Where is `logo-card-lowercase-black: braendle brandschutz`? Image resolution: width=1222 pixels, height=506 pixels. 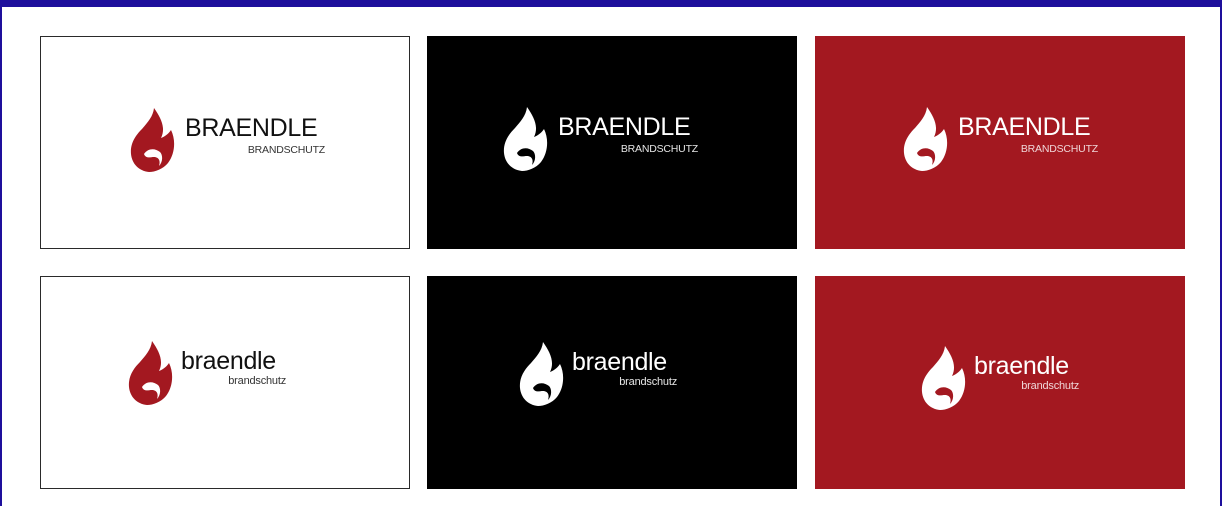 logo-card-lowercase-black: braendle brandschutz is located at coordinates (612, 382).